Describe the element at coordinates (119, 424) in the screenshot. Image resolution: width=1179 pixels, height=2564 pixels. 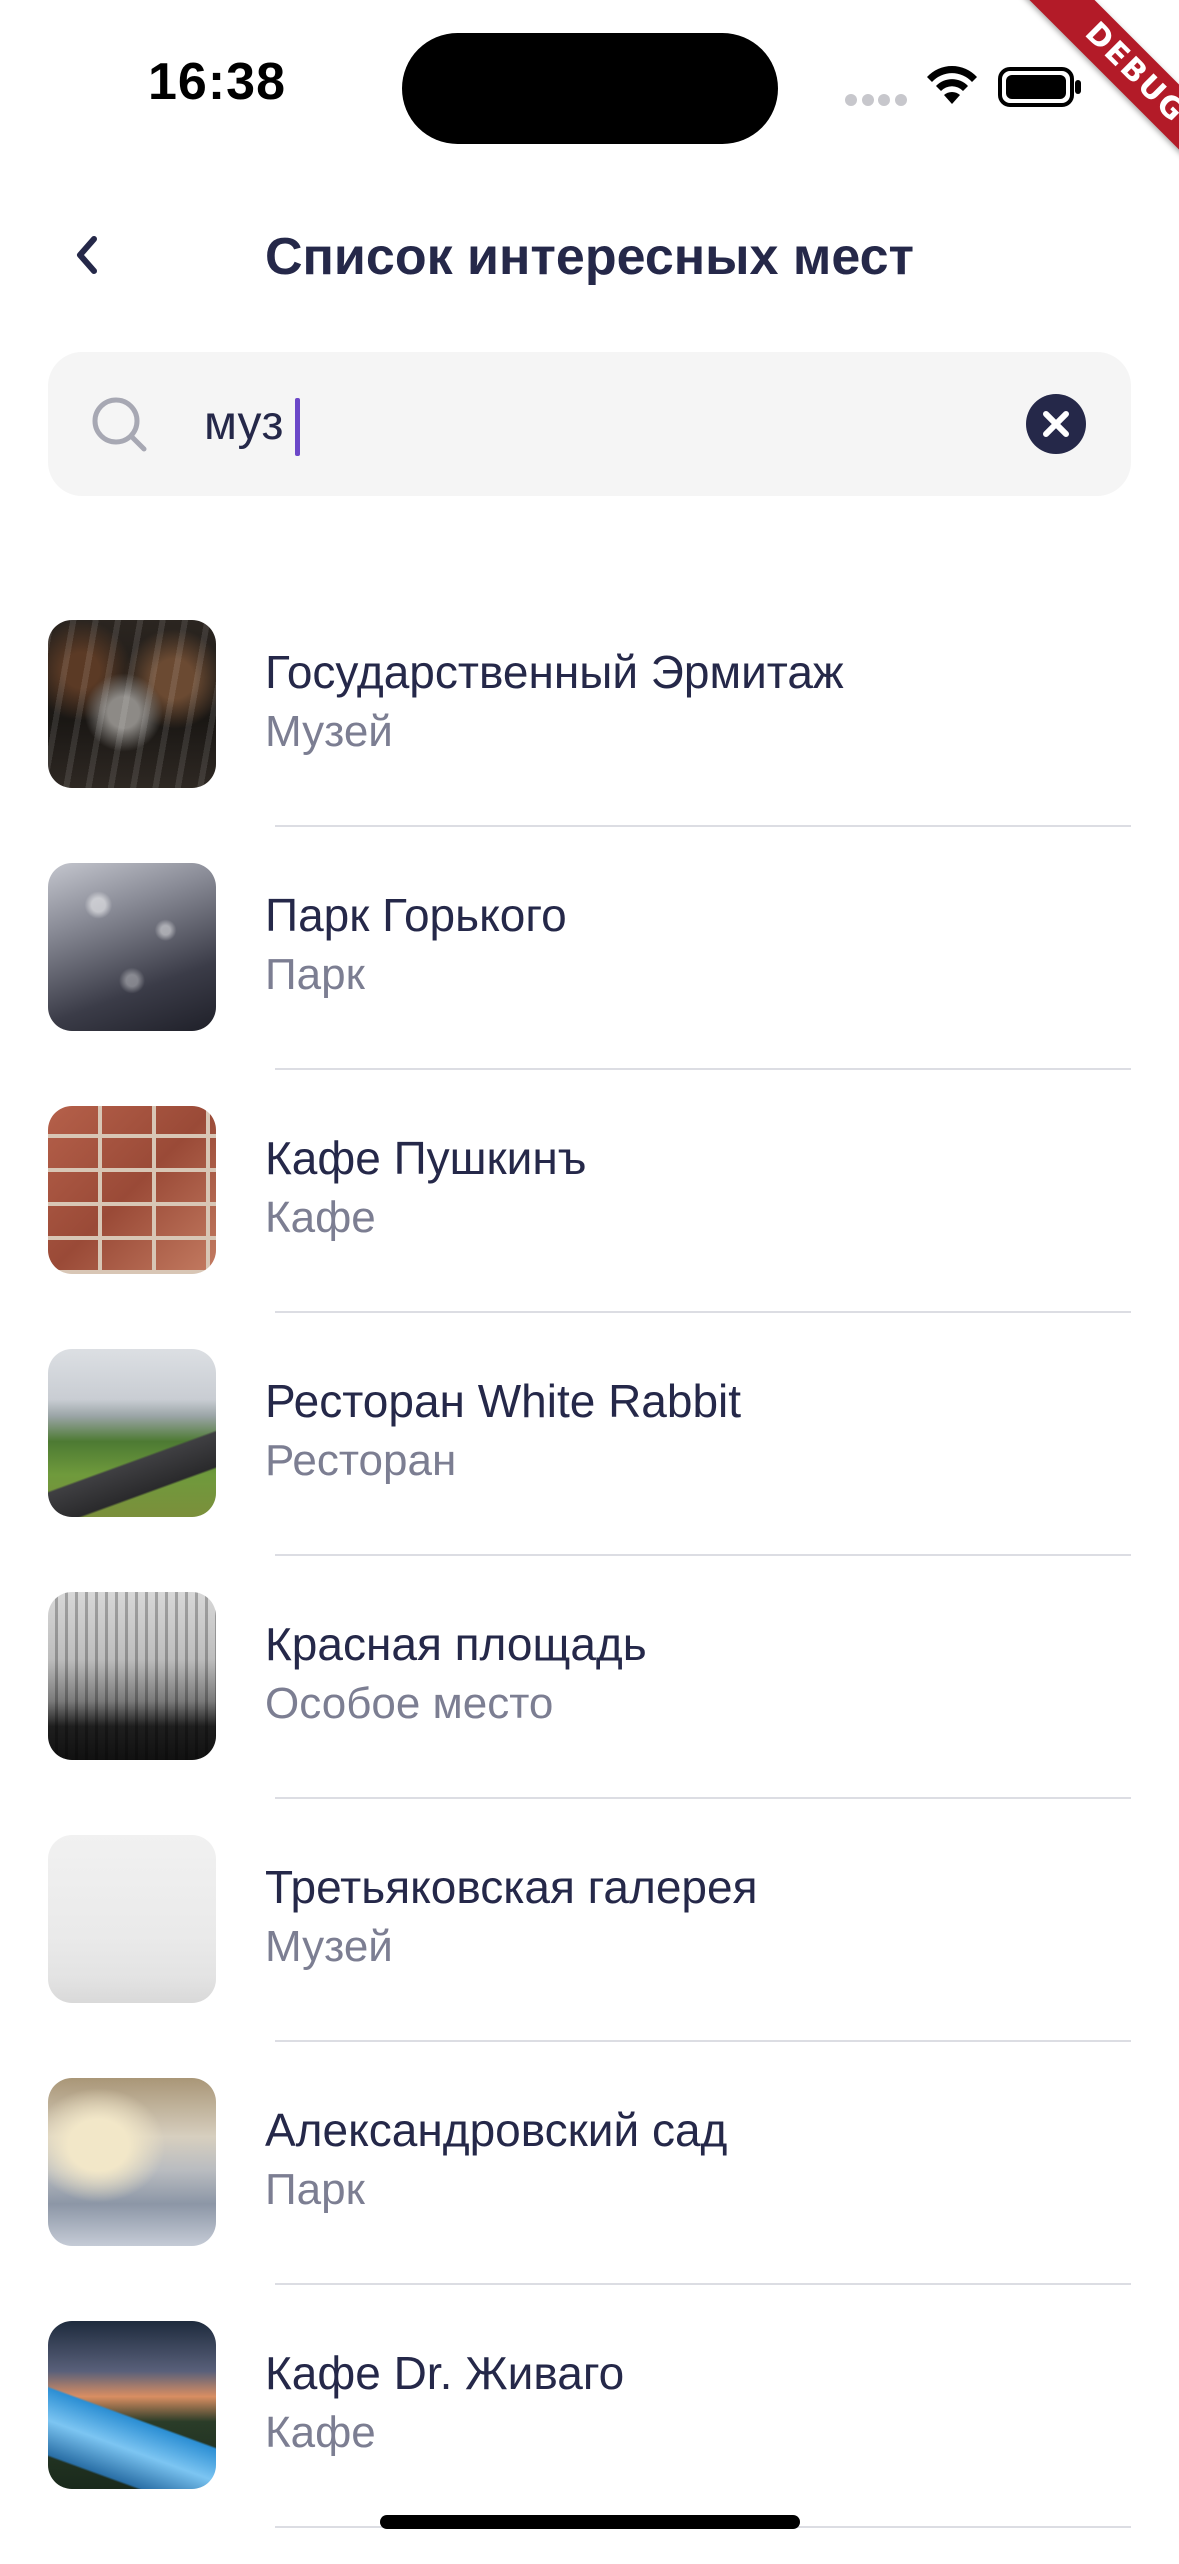
I see `search-icon` at that location.